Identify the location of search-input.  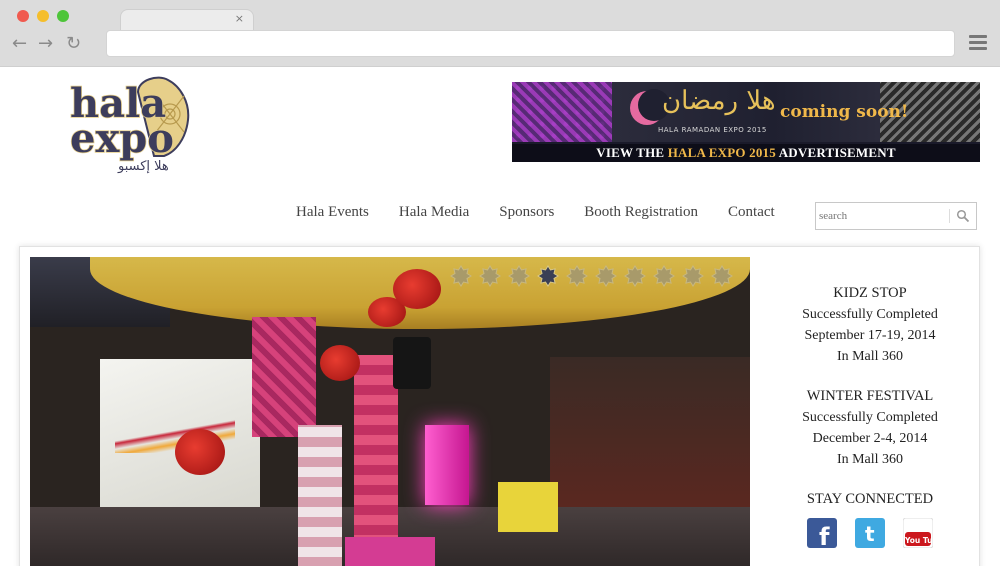
(883, 216).